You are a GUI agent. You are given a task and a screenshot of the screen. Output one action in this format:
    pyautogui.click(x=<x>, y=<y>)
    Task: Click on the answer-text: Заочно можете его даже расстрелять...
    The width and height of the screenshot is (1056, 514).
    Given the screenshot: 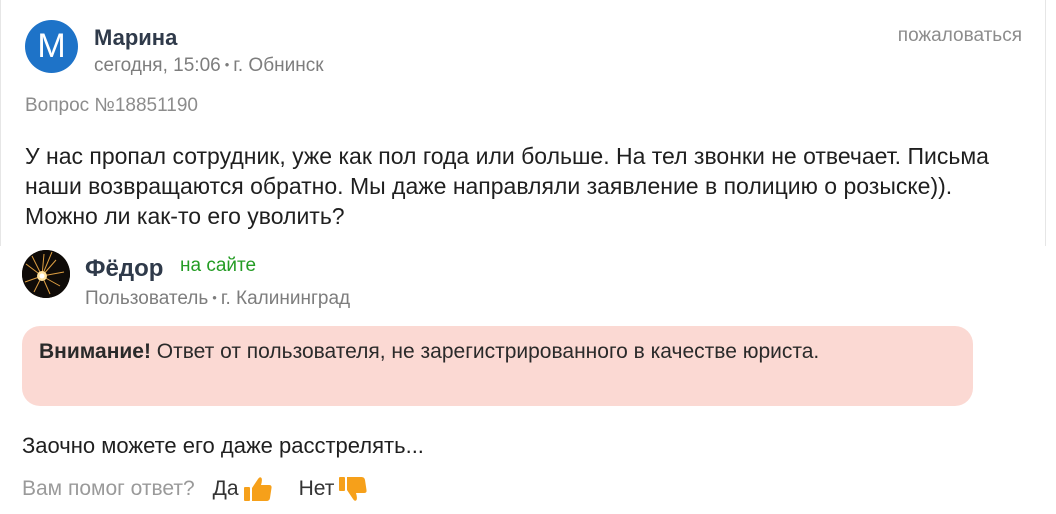 What is the action you would take?
    pyautogui.click(x=223, y=445)
    